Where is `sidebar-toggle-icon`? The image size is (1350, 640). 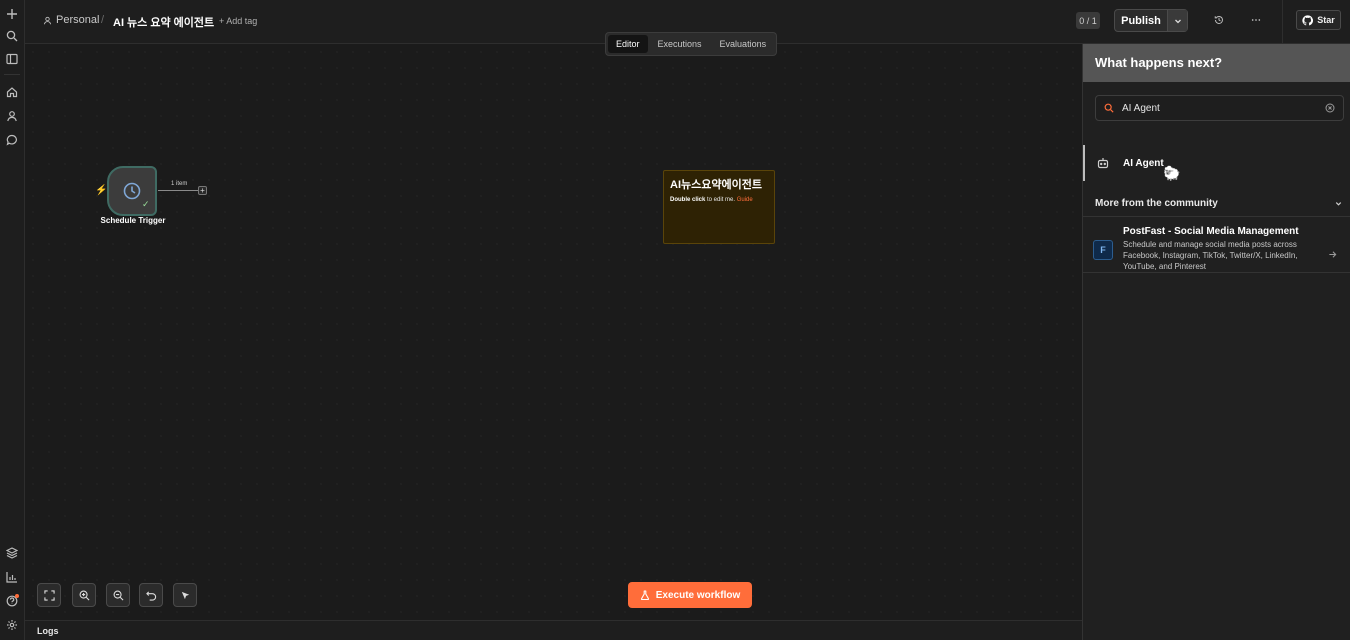
sidebar-toggle-icon is located at coordinates (12, 59).